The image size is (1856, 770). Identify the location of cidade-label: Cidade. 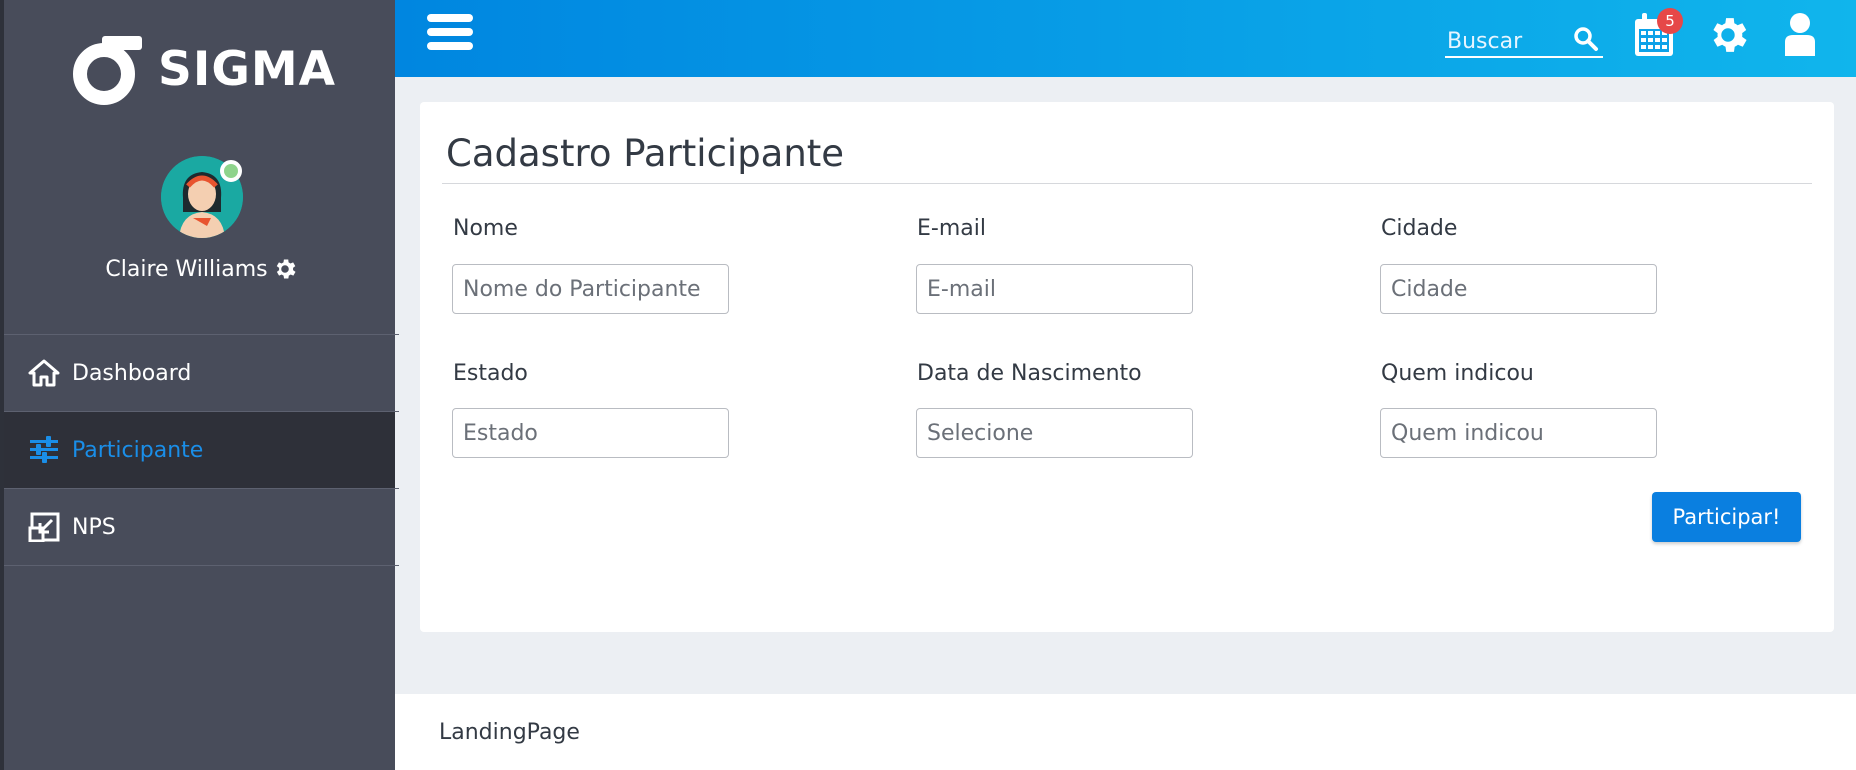
(1419, 228).